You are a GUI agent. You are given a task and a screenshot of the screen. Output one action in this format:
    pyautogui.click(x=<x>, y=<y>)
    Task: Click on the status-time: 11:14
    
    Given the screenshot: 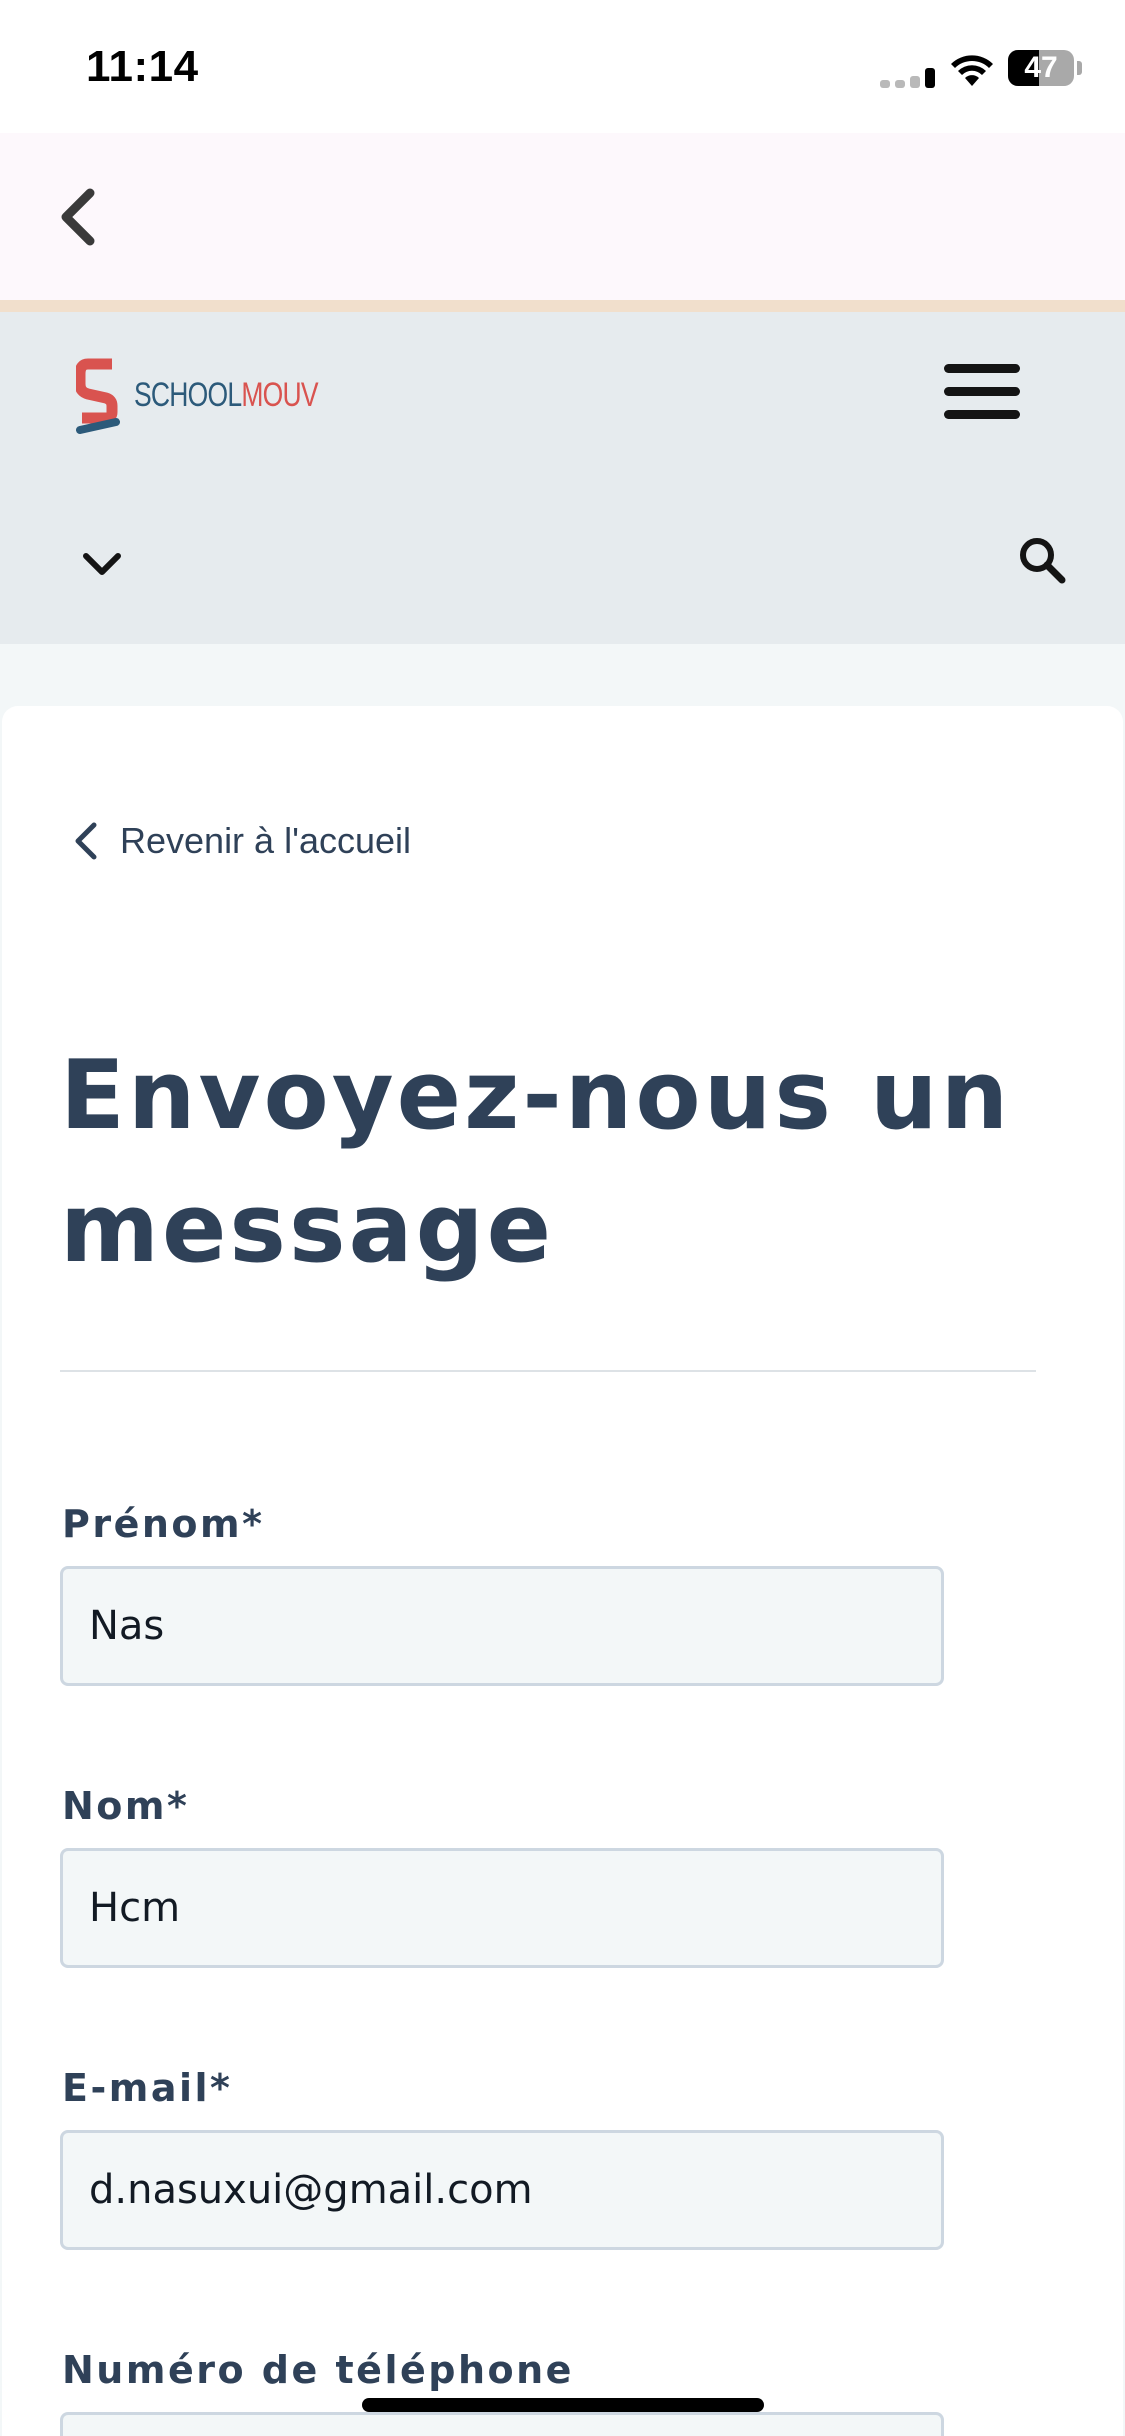 What is the action you would take?
    pyautogui.click(x=142, y=66)
    